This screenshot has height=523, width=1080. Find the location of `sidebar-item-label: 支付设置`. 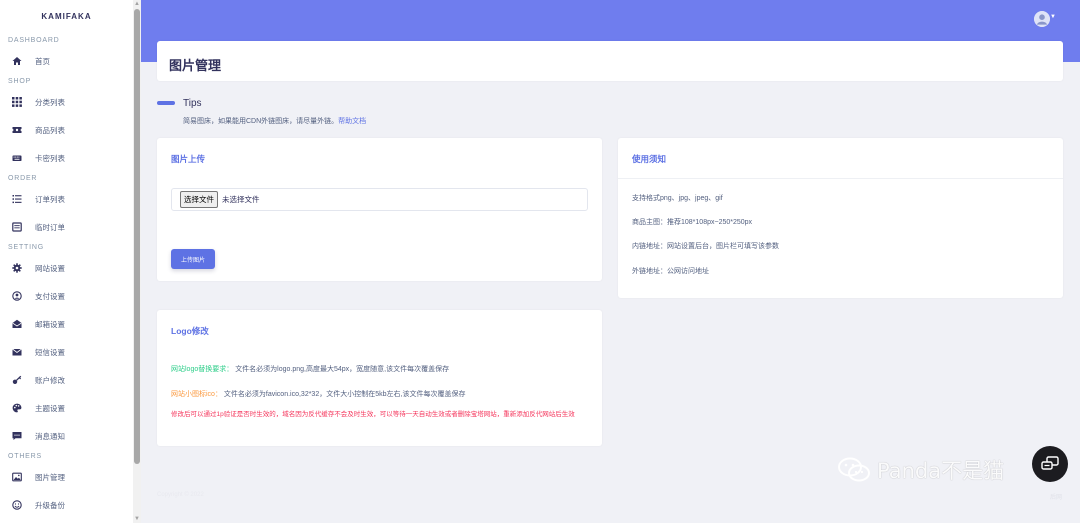

sidebar-item-label: 支付设置 is located at coordinates (50, 296).